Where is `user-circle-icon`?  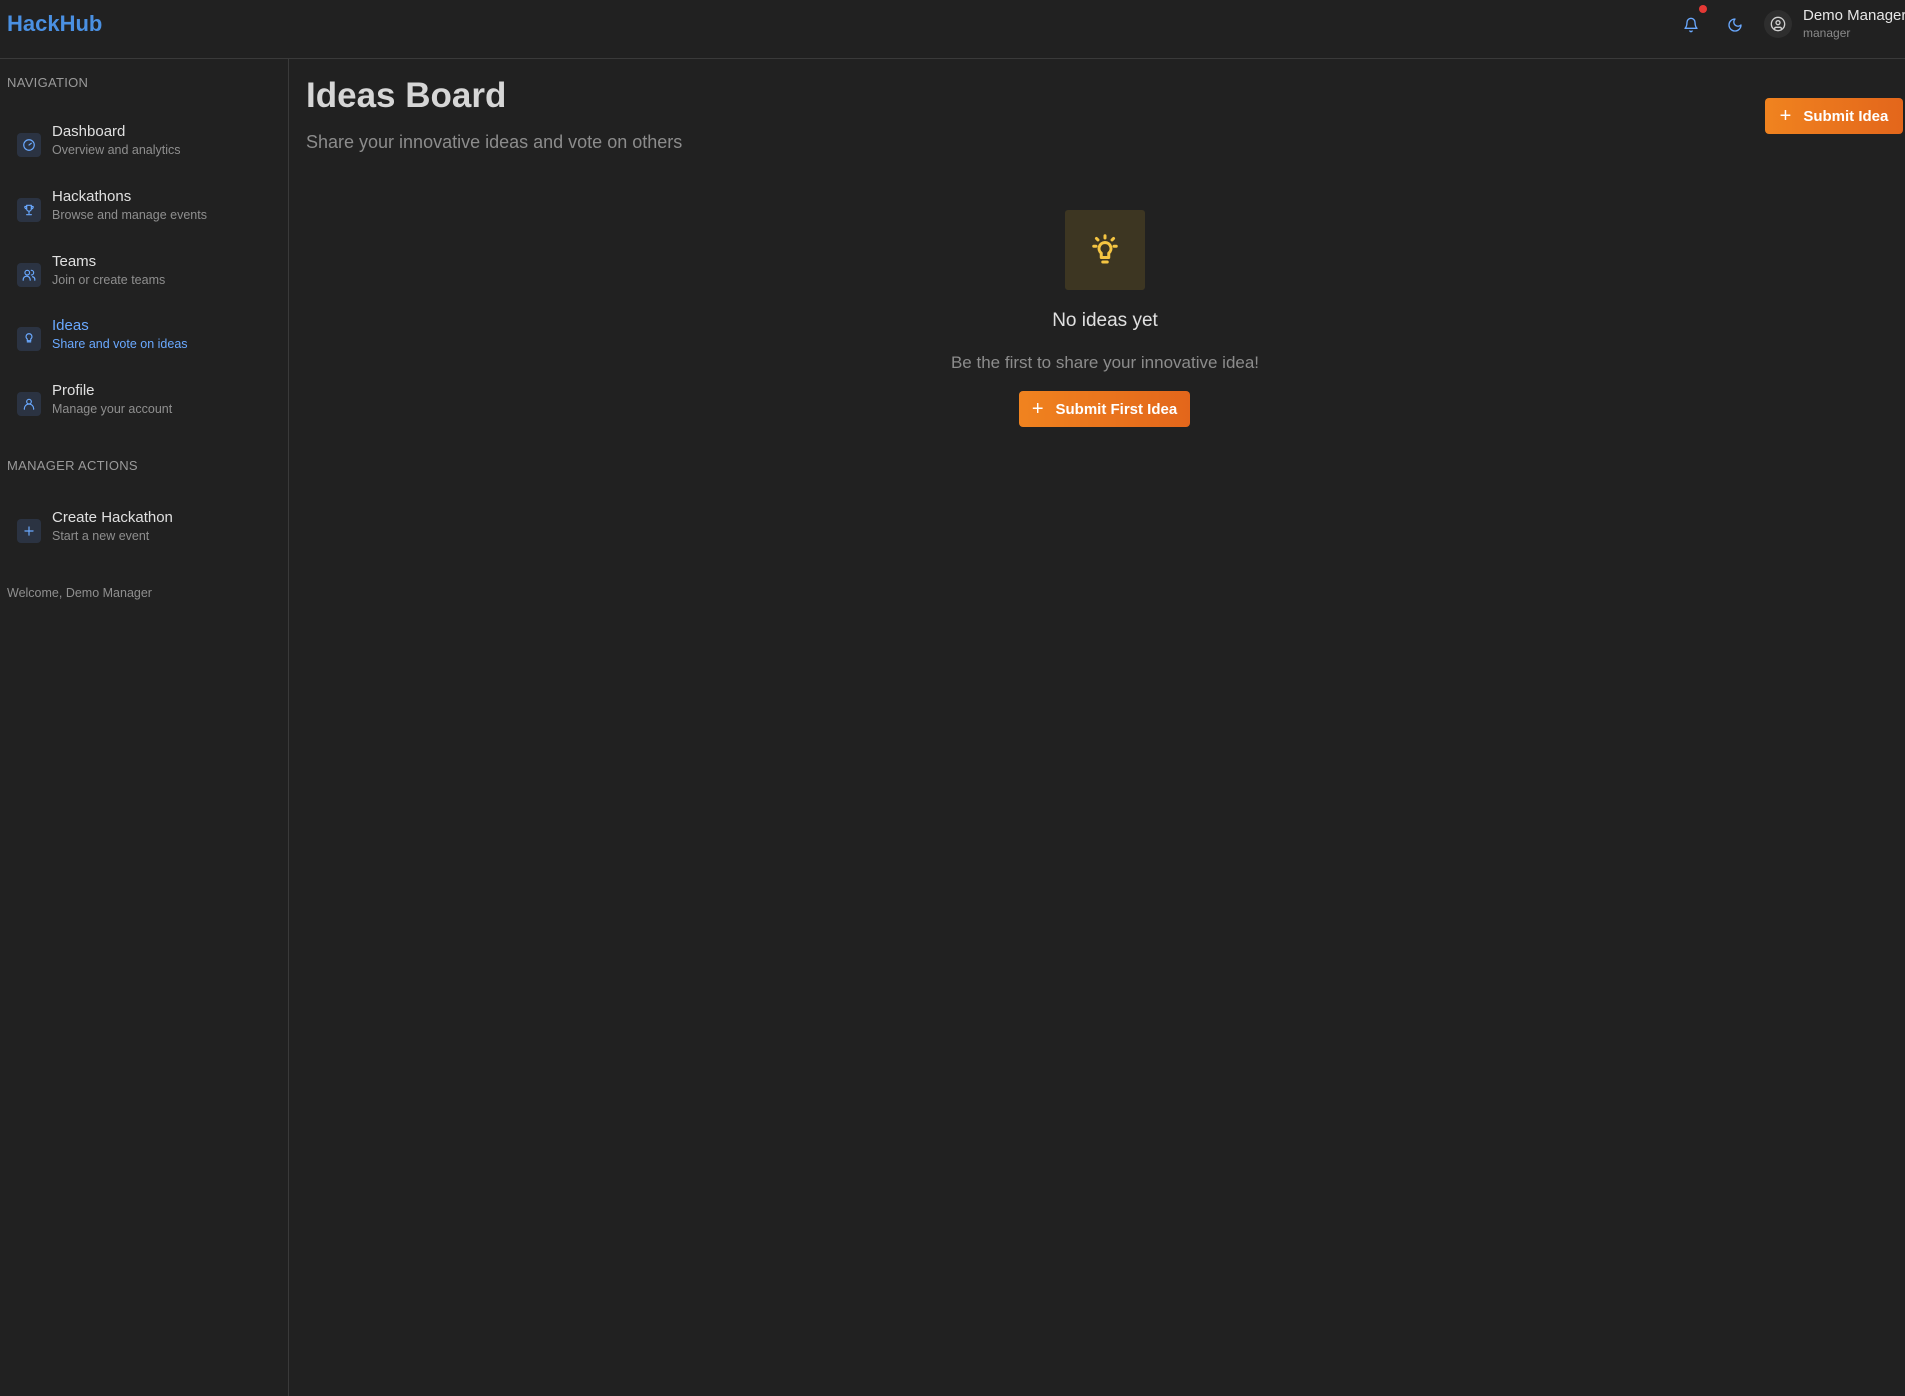
user-circle-icon is located at coordinates (1778, 24).